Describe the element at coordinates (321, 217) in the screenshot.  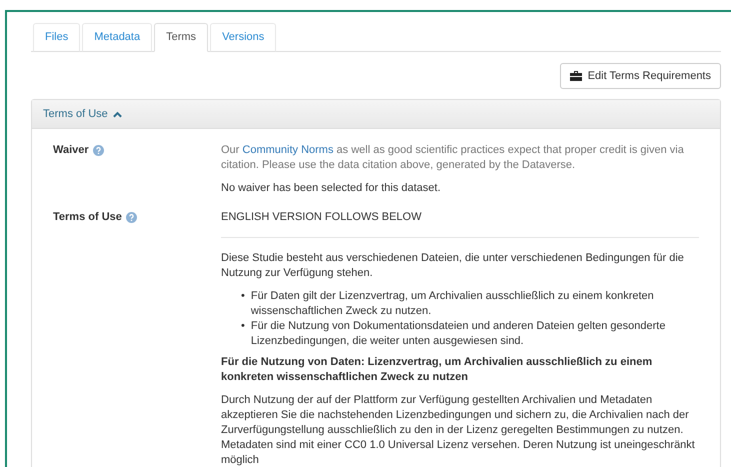
I see `terms-intro: ENGLISH VERSION FOLLOWS BELOW` at that location.